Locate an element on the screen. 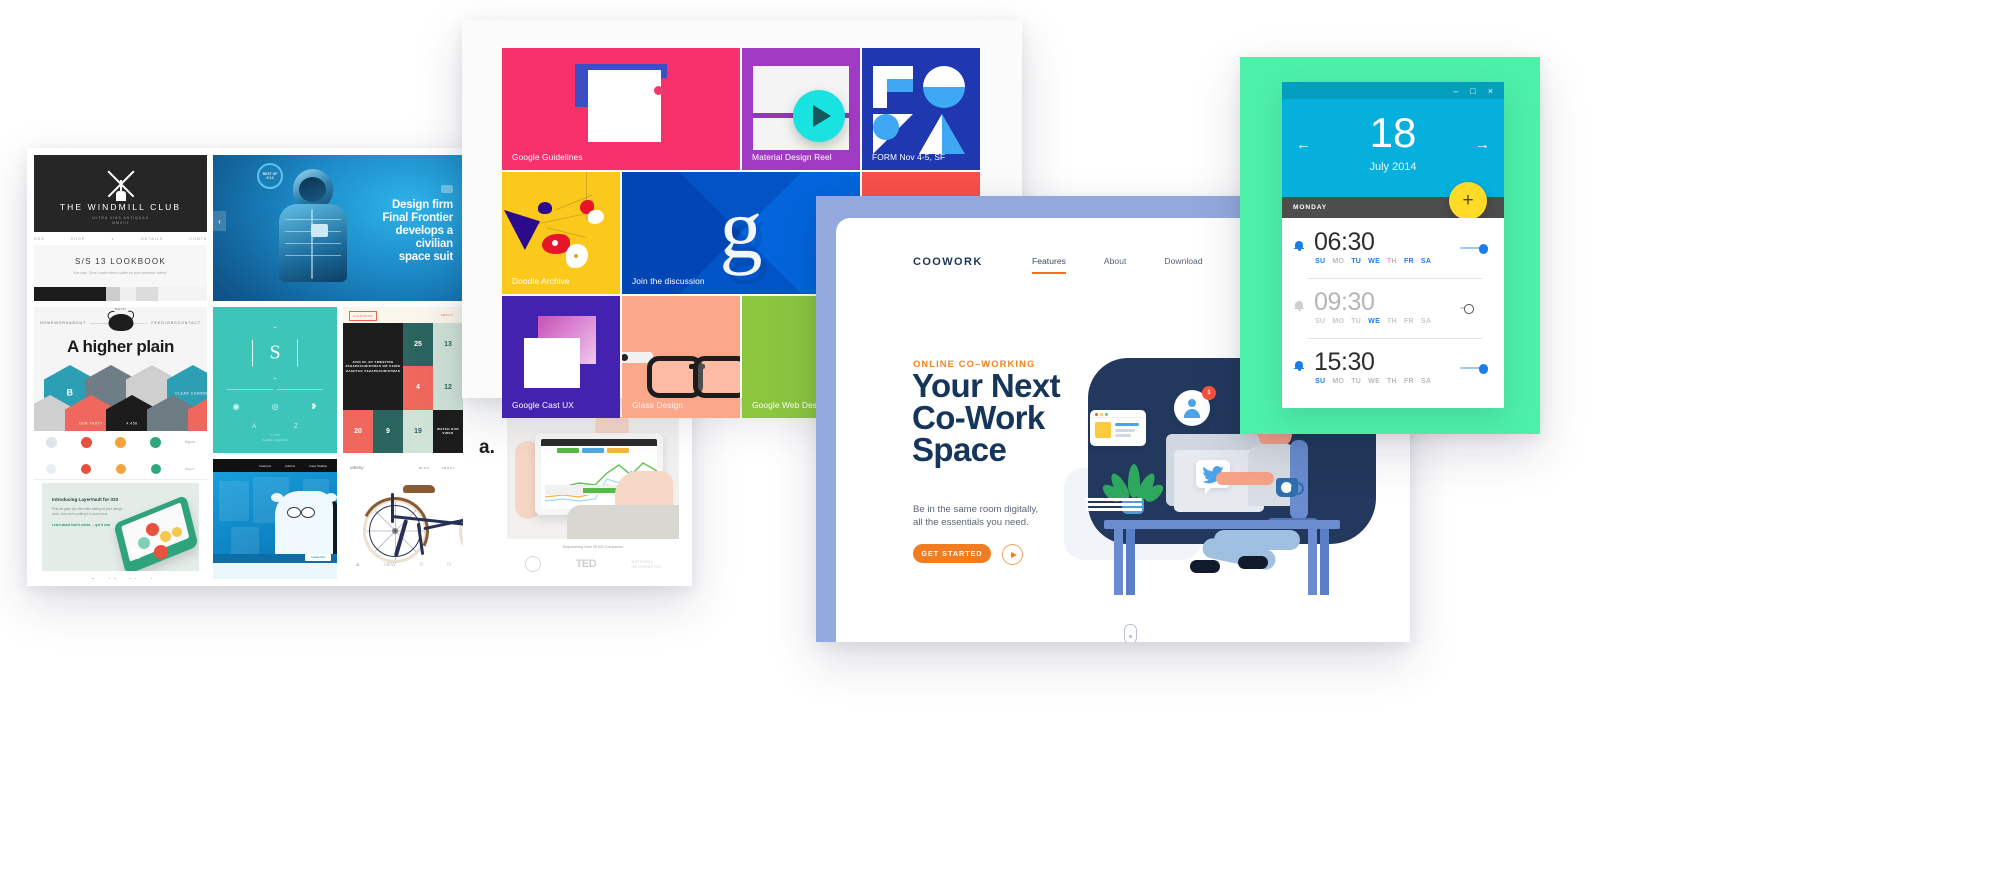  play-circle-icon is located at coordinates (1012, 554).